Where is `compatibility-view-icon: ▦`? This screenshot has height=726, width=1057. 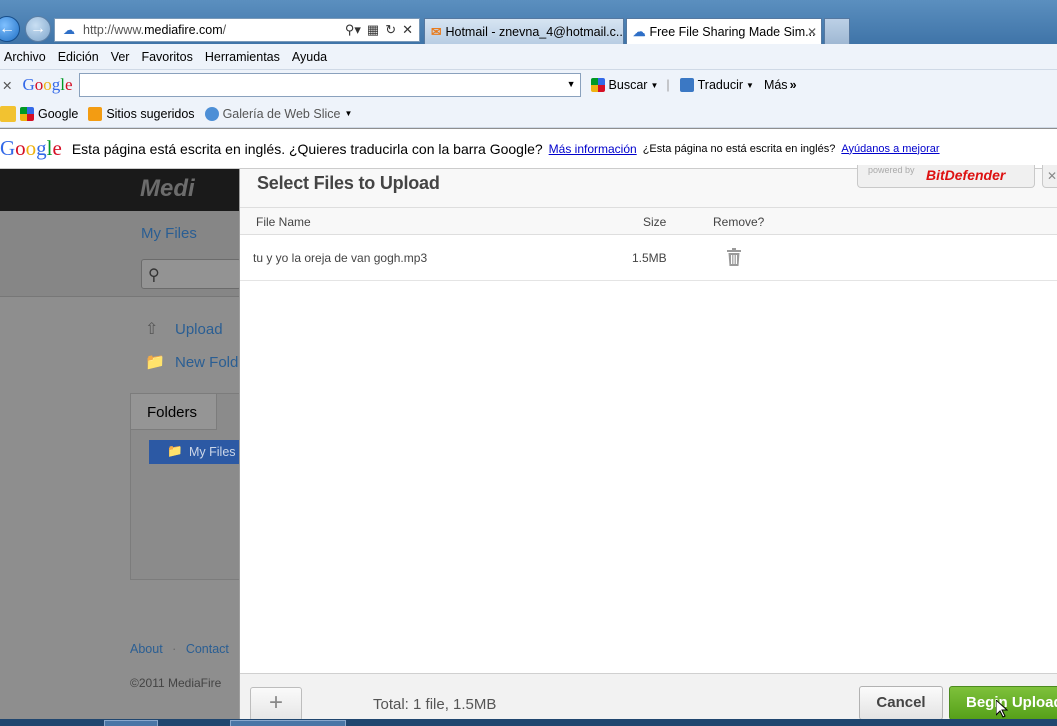 compatibility-view-icon: ▦ is located at coordinates (373, 30).